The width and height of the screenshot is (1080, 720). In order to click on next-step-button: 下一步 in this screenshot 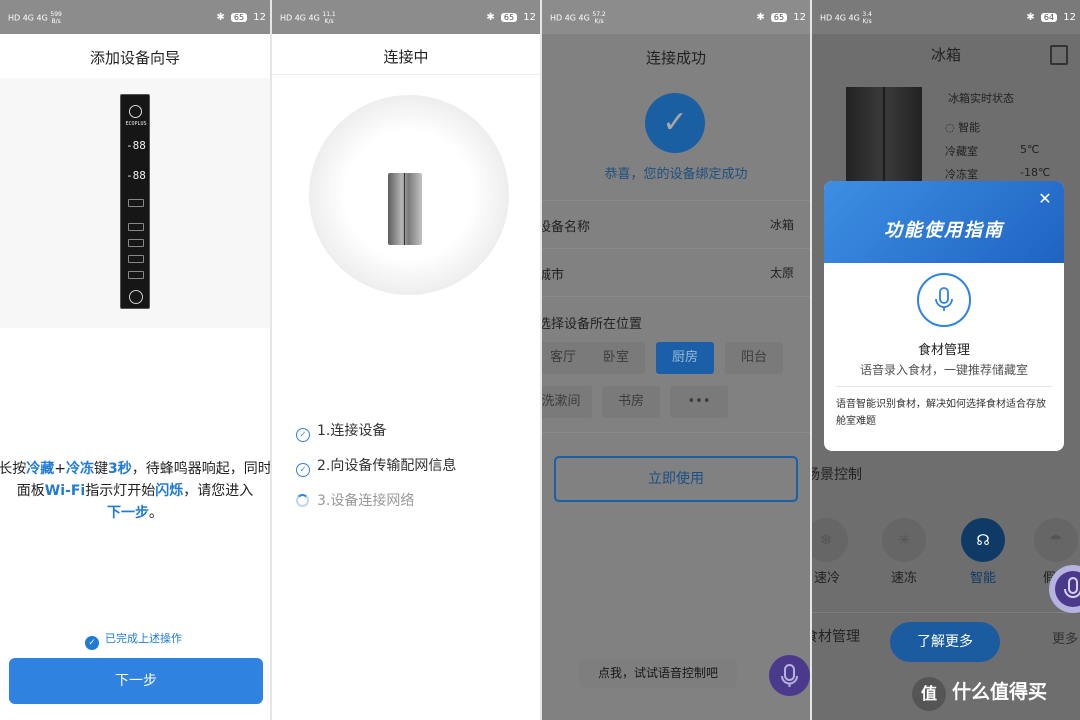, I will do `click(136, 681)`.